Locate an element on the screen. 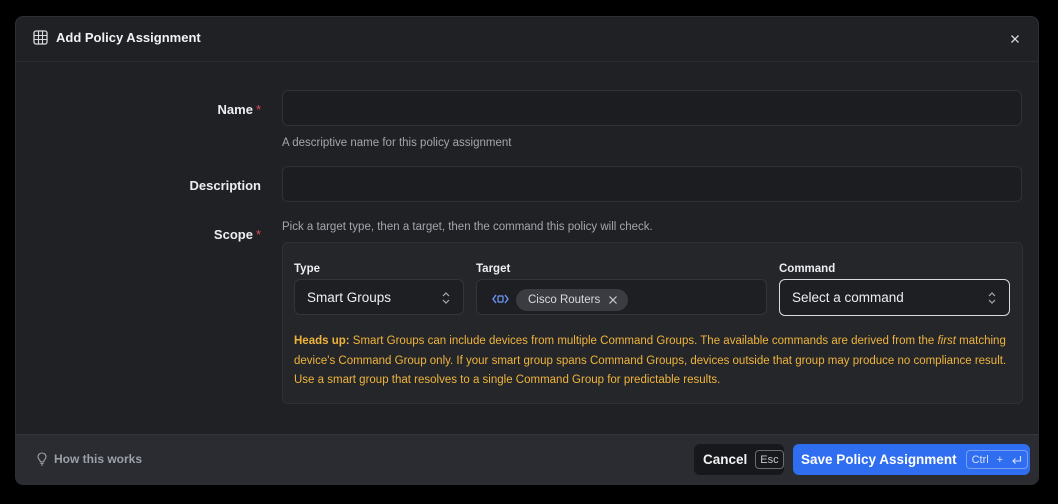 The width and height of the screenshot is (1058, 504). target-tag-label: Cisco Routers is located at coordinates (564, 300).